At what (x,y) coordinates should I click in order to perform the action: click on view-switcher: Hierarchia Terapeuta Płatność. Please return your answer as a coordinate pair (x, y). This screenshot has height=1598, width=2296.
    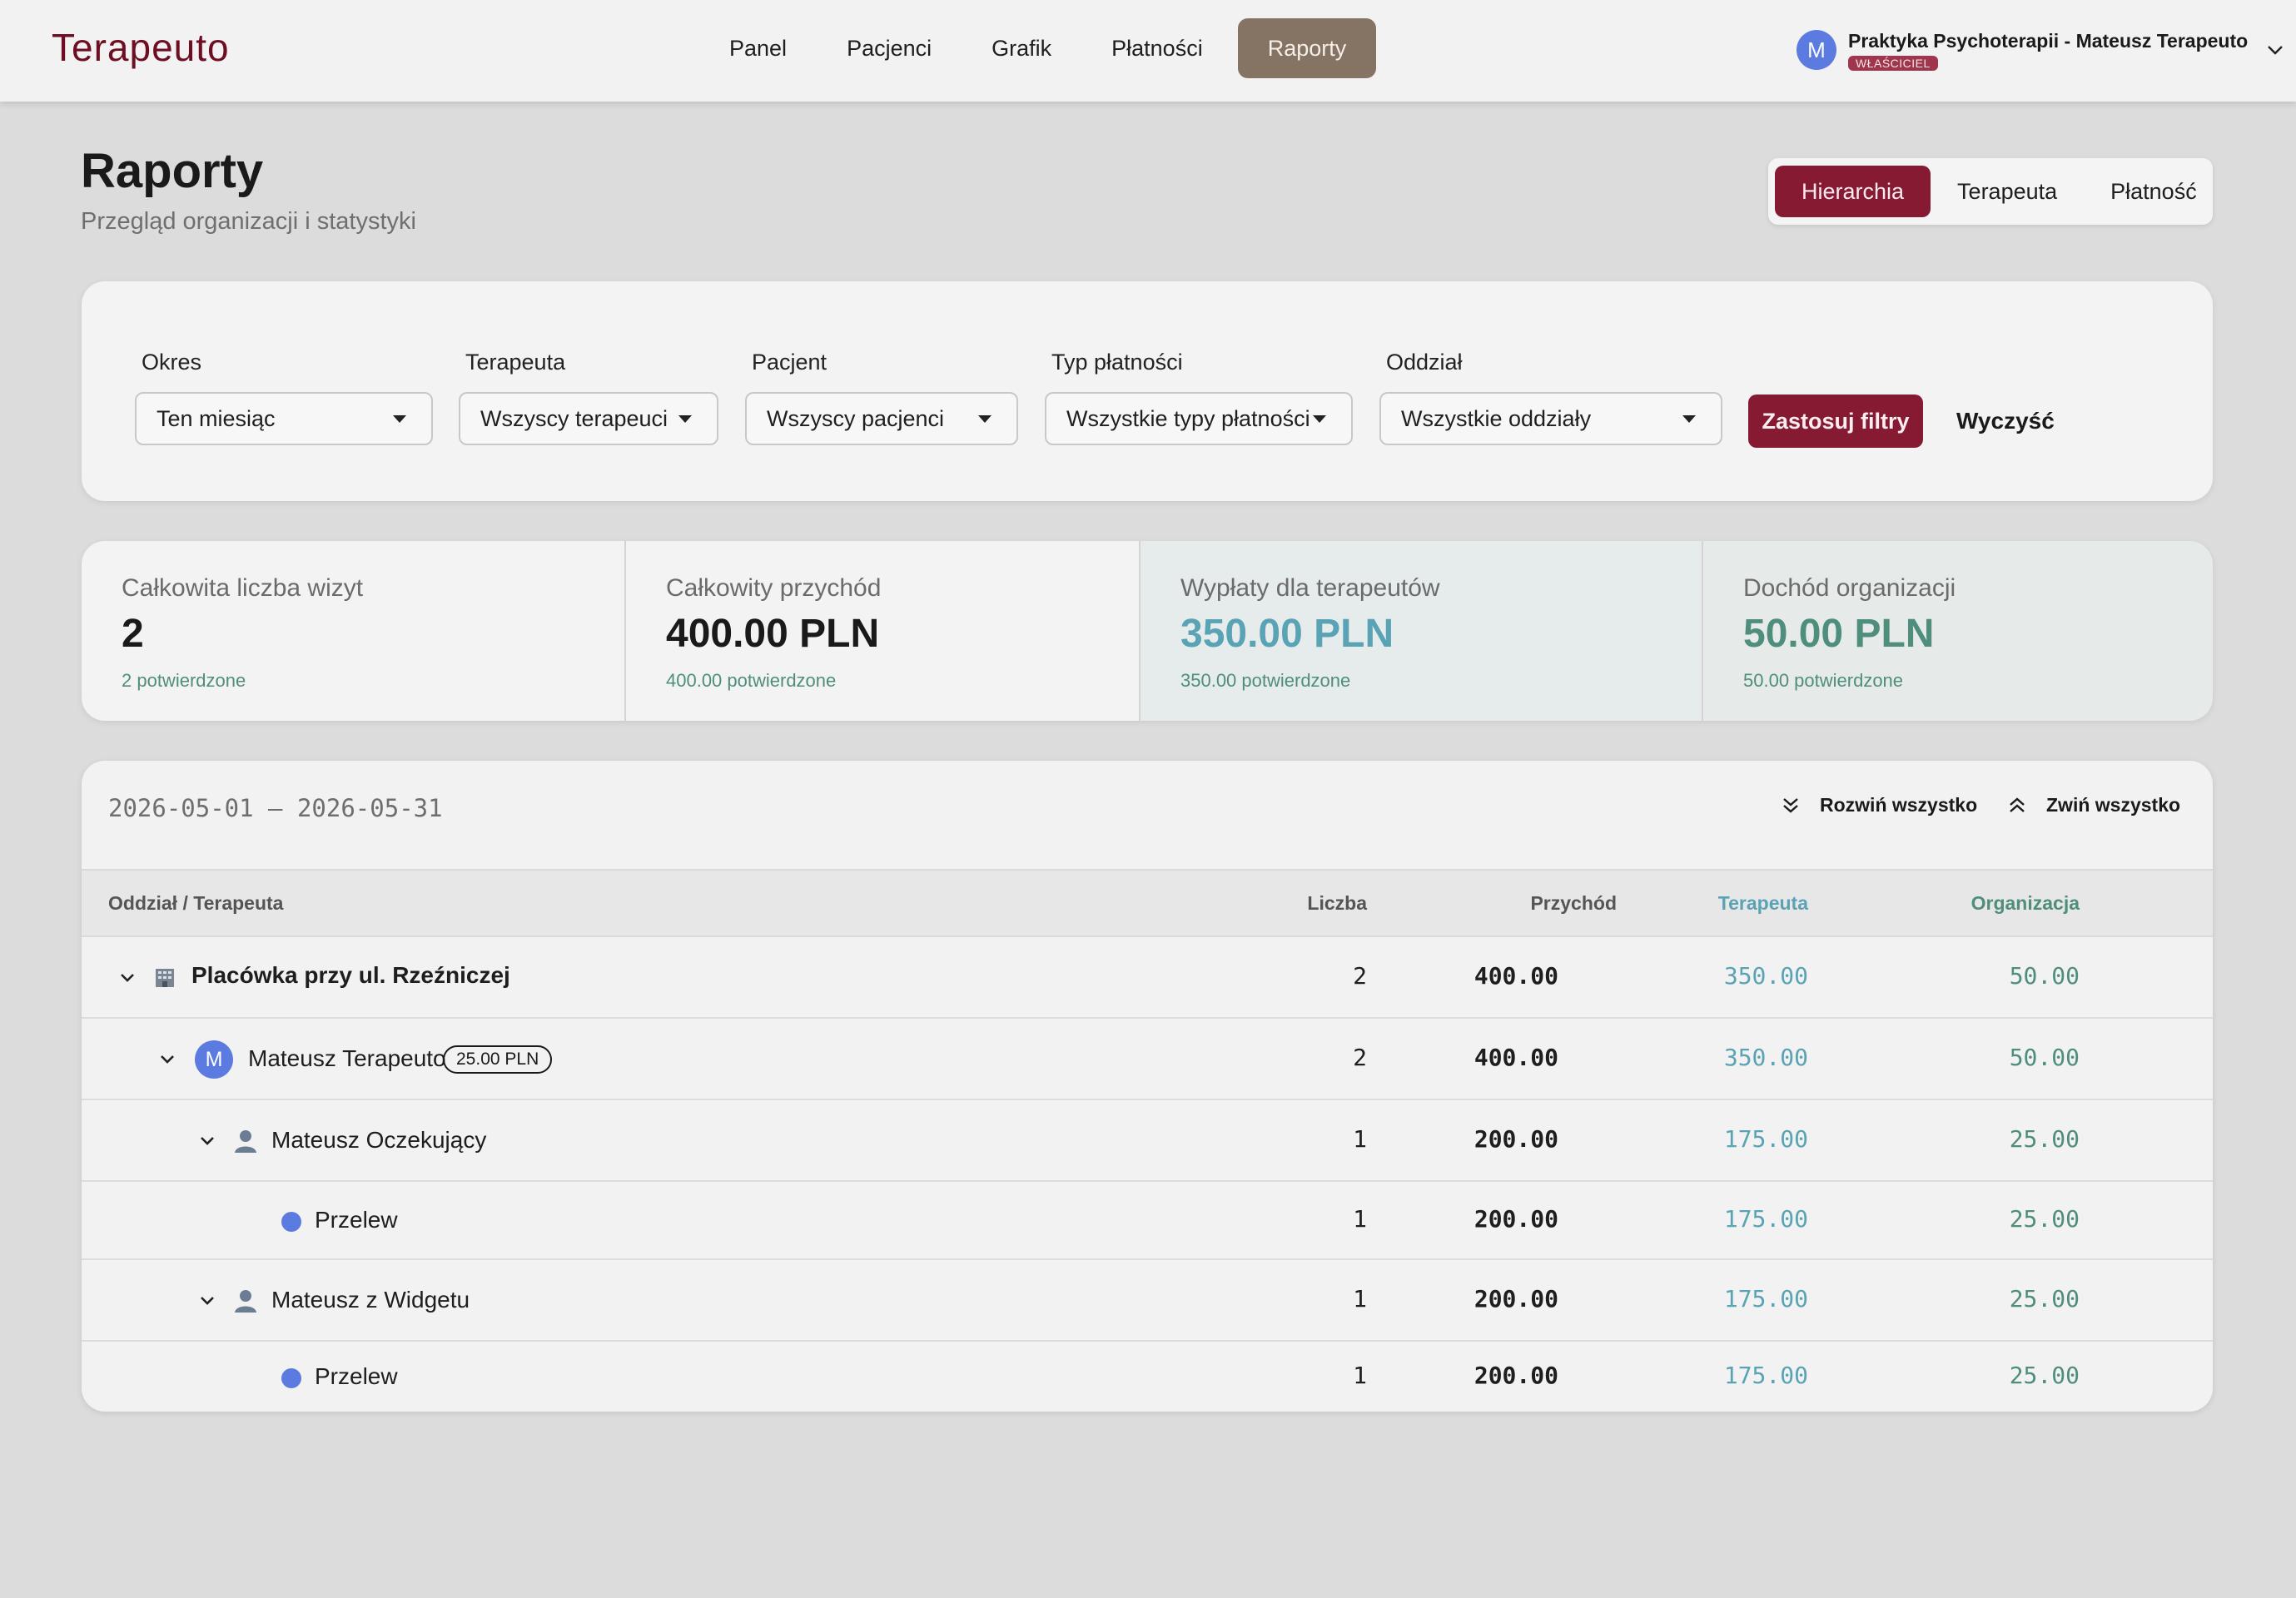
    Looking at the image, I should click on (1991, 192).